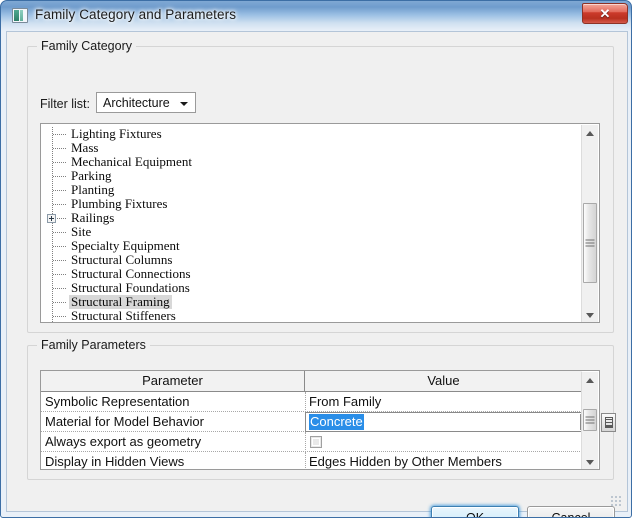 The width and height of the screenshot is (632, 518). I want to click on list-browse-icon, so click(609, 422).